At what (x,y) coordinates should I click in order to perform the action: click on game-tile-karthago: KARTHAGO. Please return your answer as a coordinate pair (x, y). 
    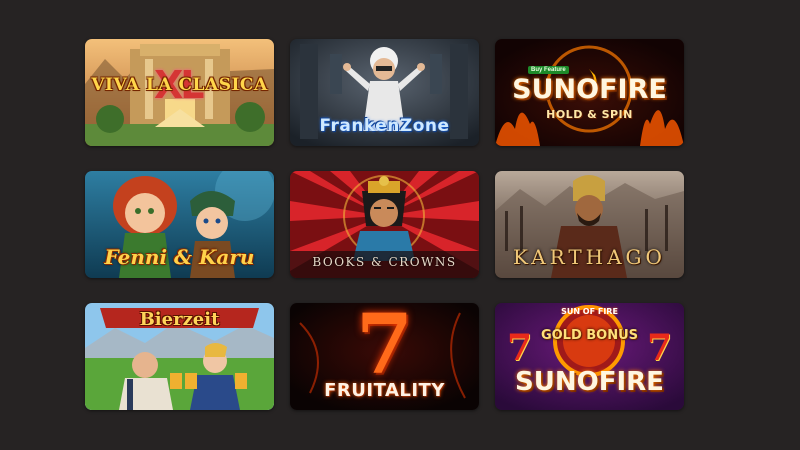
    Looking at the image, I should click on (589, 224).